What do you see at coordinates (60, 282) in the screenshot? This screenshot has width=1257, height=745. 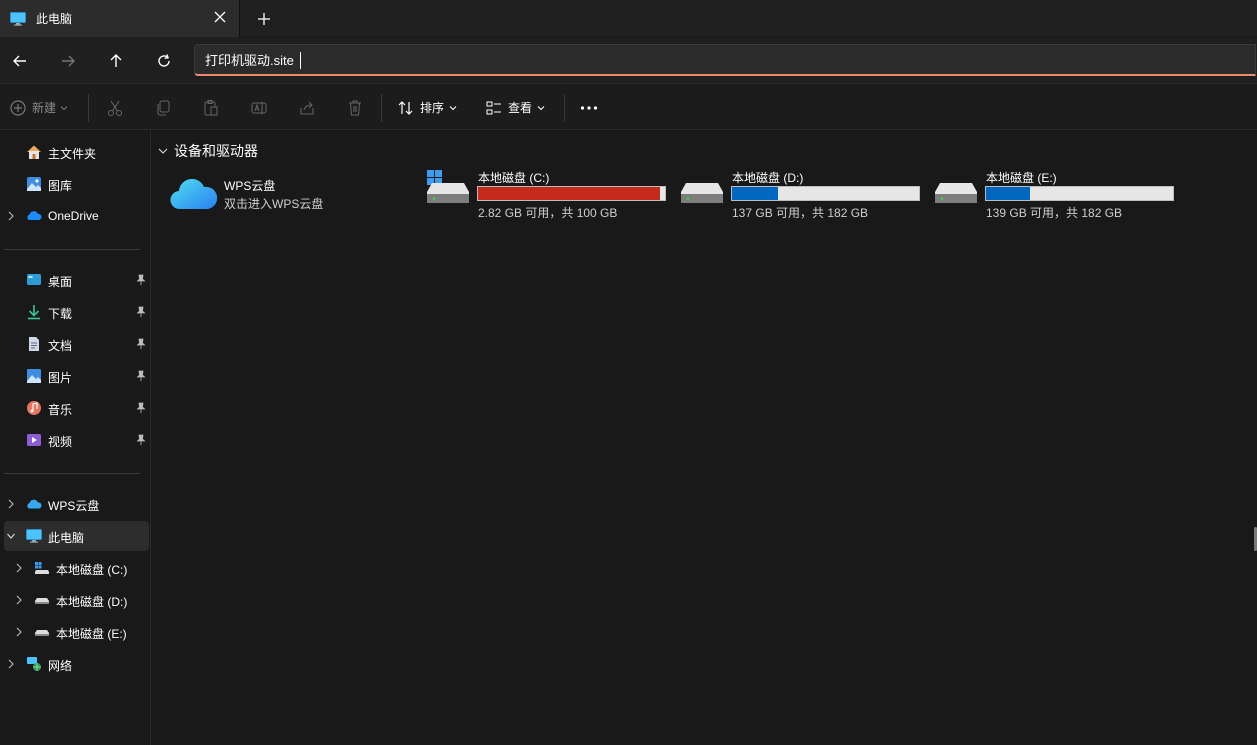 I see `sidebar-item-label: 桌面` at bounding box center [60, 282].